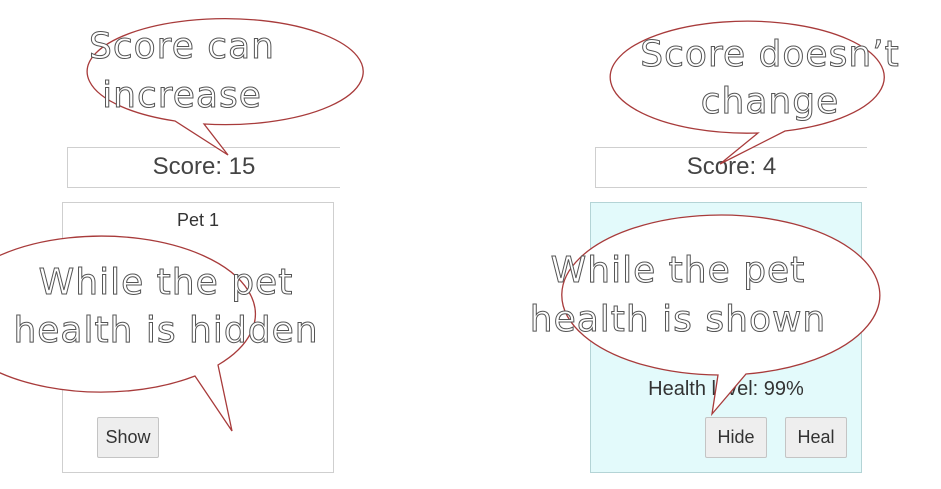 This screenshot has width=941, height=489. Describe the element at coordinates (182, 95) in the screenshot. I see `callout-line: increase` at that location.